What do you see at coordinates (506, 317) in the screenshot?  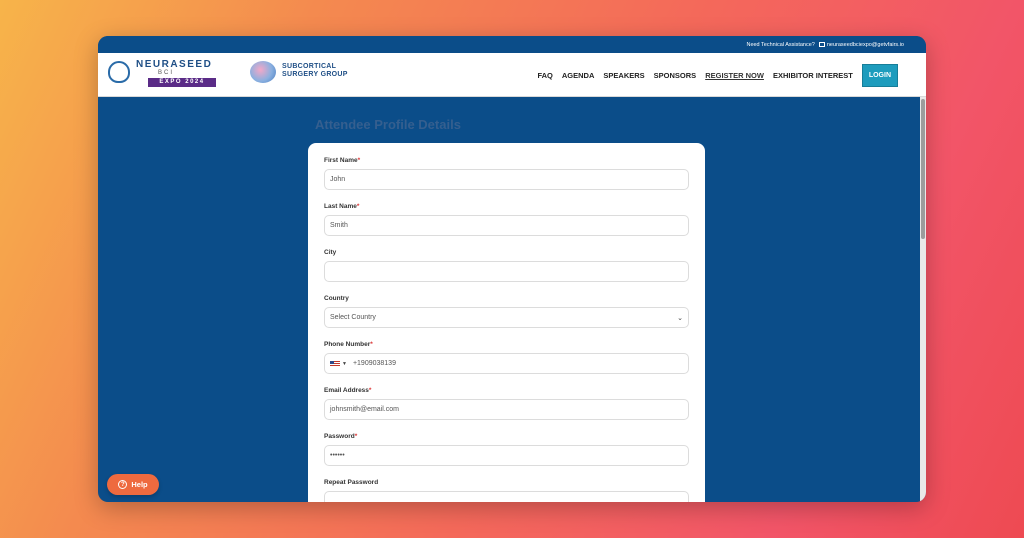 I see `country-select: Select Country ⌄` at bounding box center [506, 317].